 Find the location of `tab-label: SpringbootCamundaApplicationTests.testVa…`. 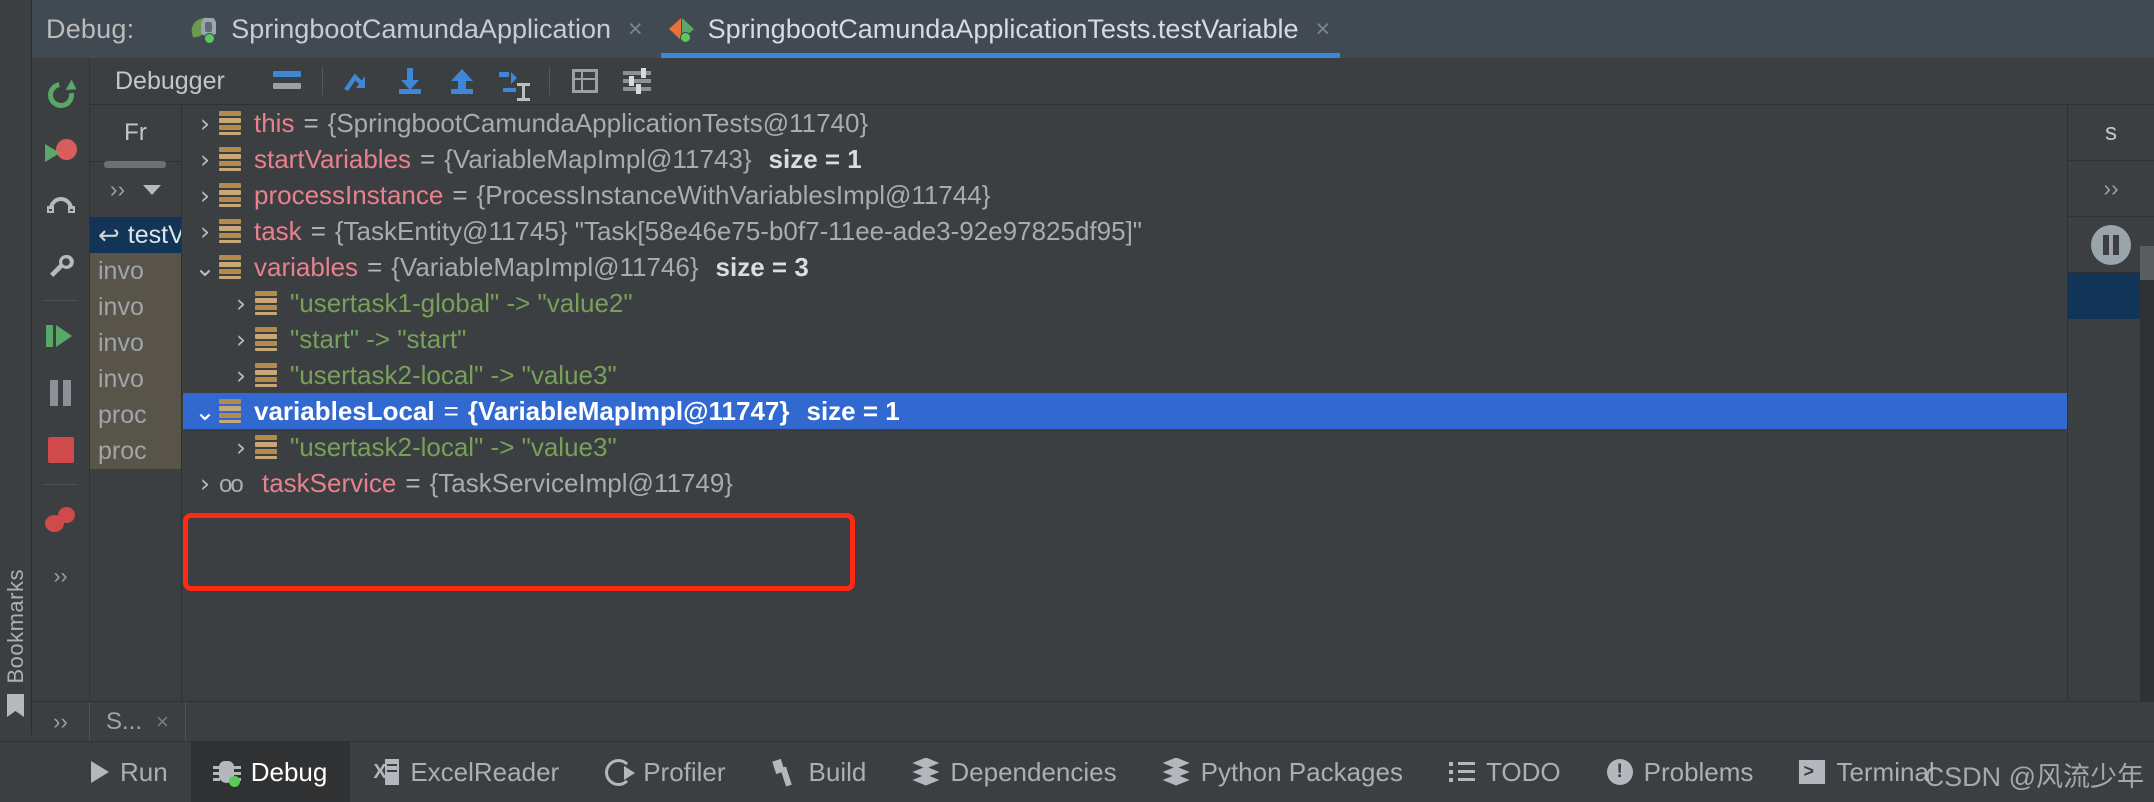

tab-label: SpringbootCamundaApplicationTests.testVa… is located at coordinates (1003, 28).